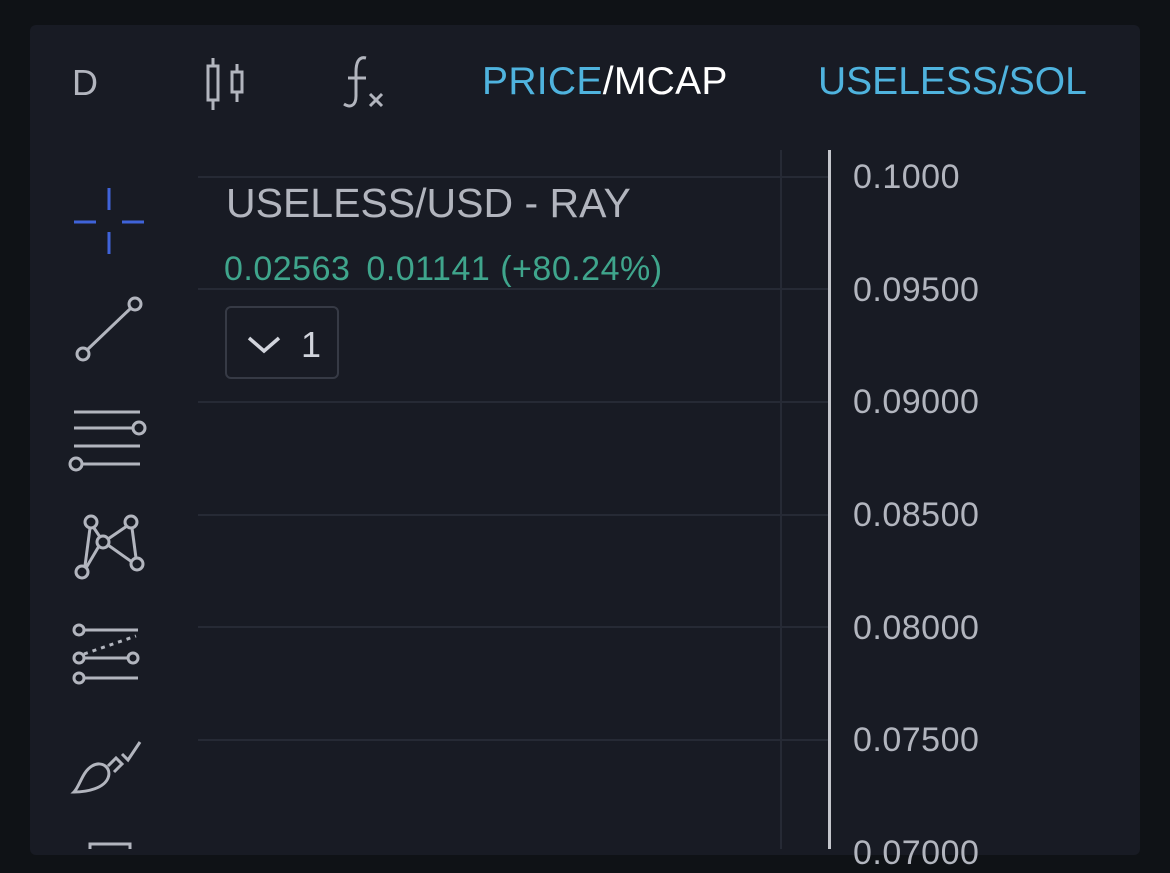 The height and width of the screenshot is (873, 1170). What do you see at coordinates (106, 767) in the screenshot?
I see `brush-icon` at bounding box center [106, 767].